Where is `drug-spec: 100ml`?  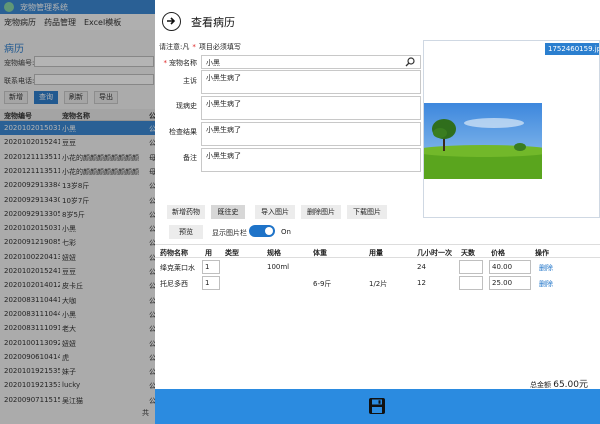
drug-spec: 100ml is located at coordinates (278, 267).